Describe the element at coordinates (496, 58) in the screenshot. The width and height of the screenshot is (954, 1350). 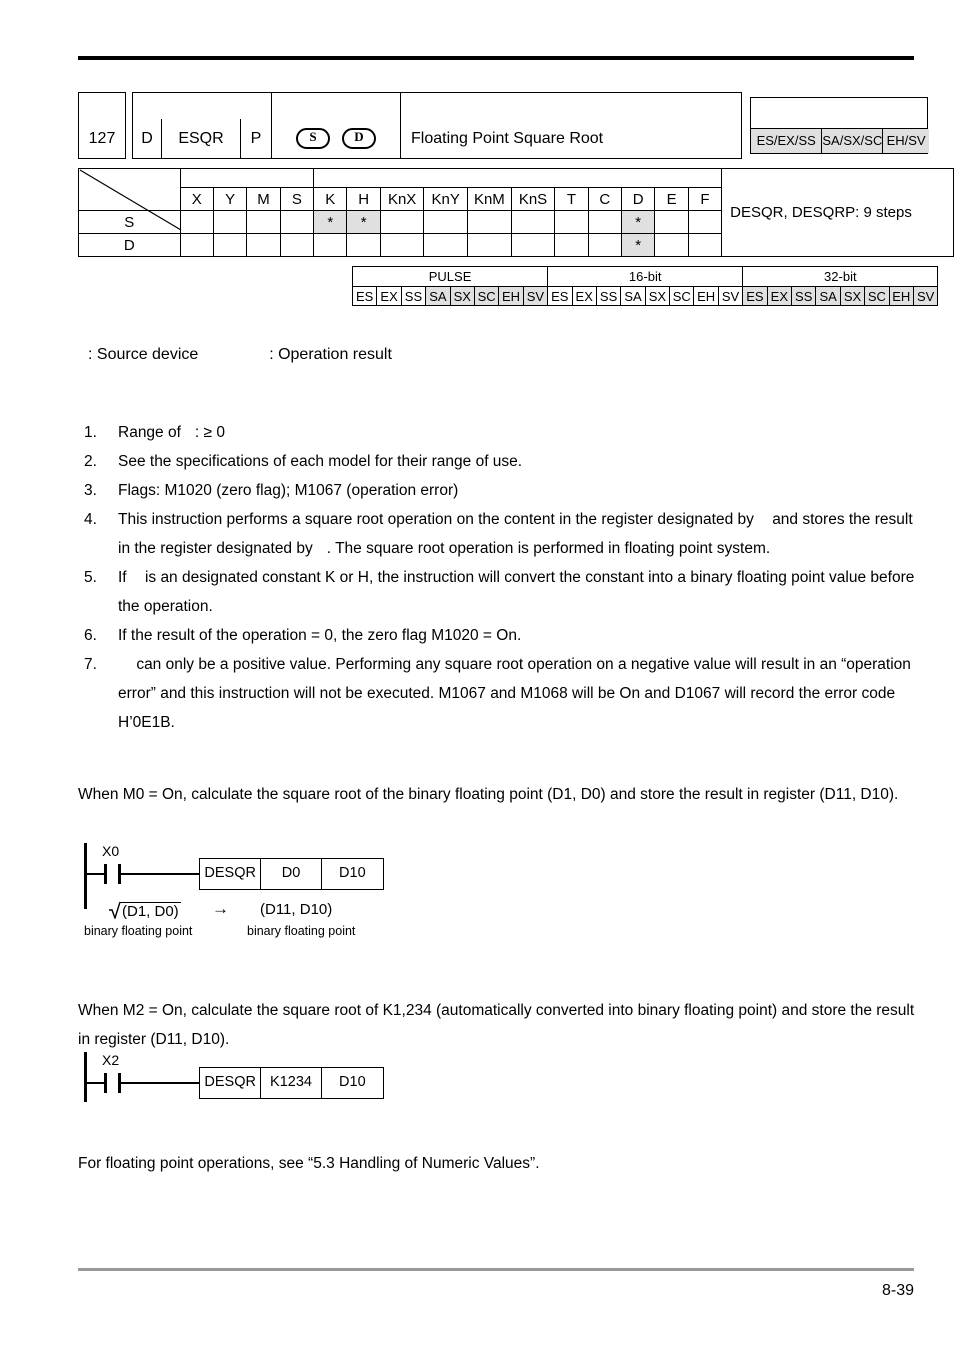
I see `top-divider-rule` at that location.